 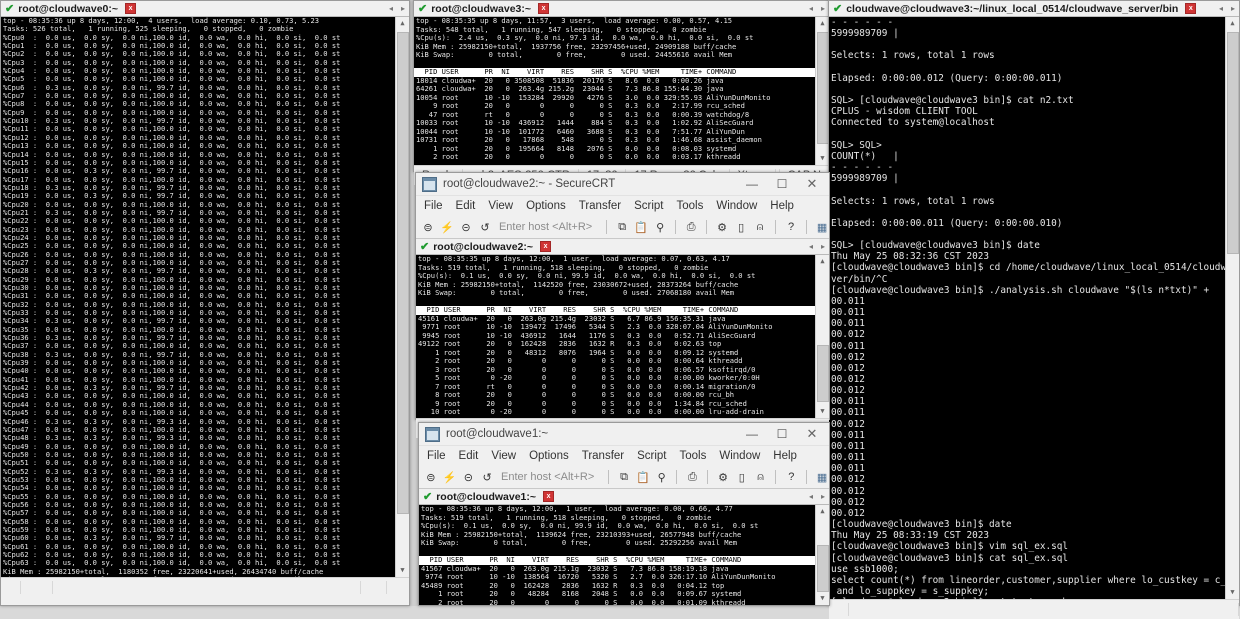 What do you see at coordinates (822, 336) in the screenshot?
I see `terminal-scrollbar-cloudwave2: ▲ ▼` at bounding box center [822, 336].